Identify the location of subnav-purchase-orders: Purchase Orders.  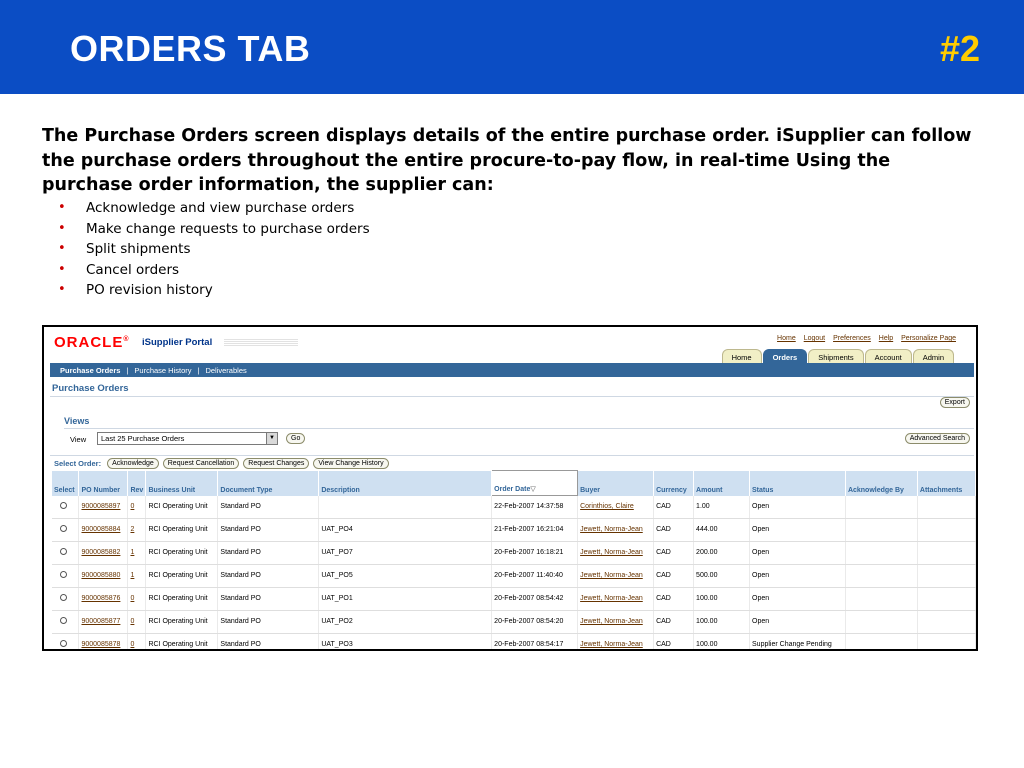
(90, 370).